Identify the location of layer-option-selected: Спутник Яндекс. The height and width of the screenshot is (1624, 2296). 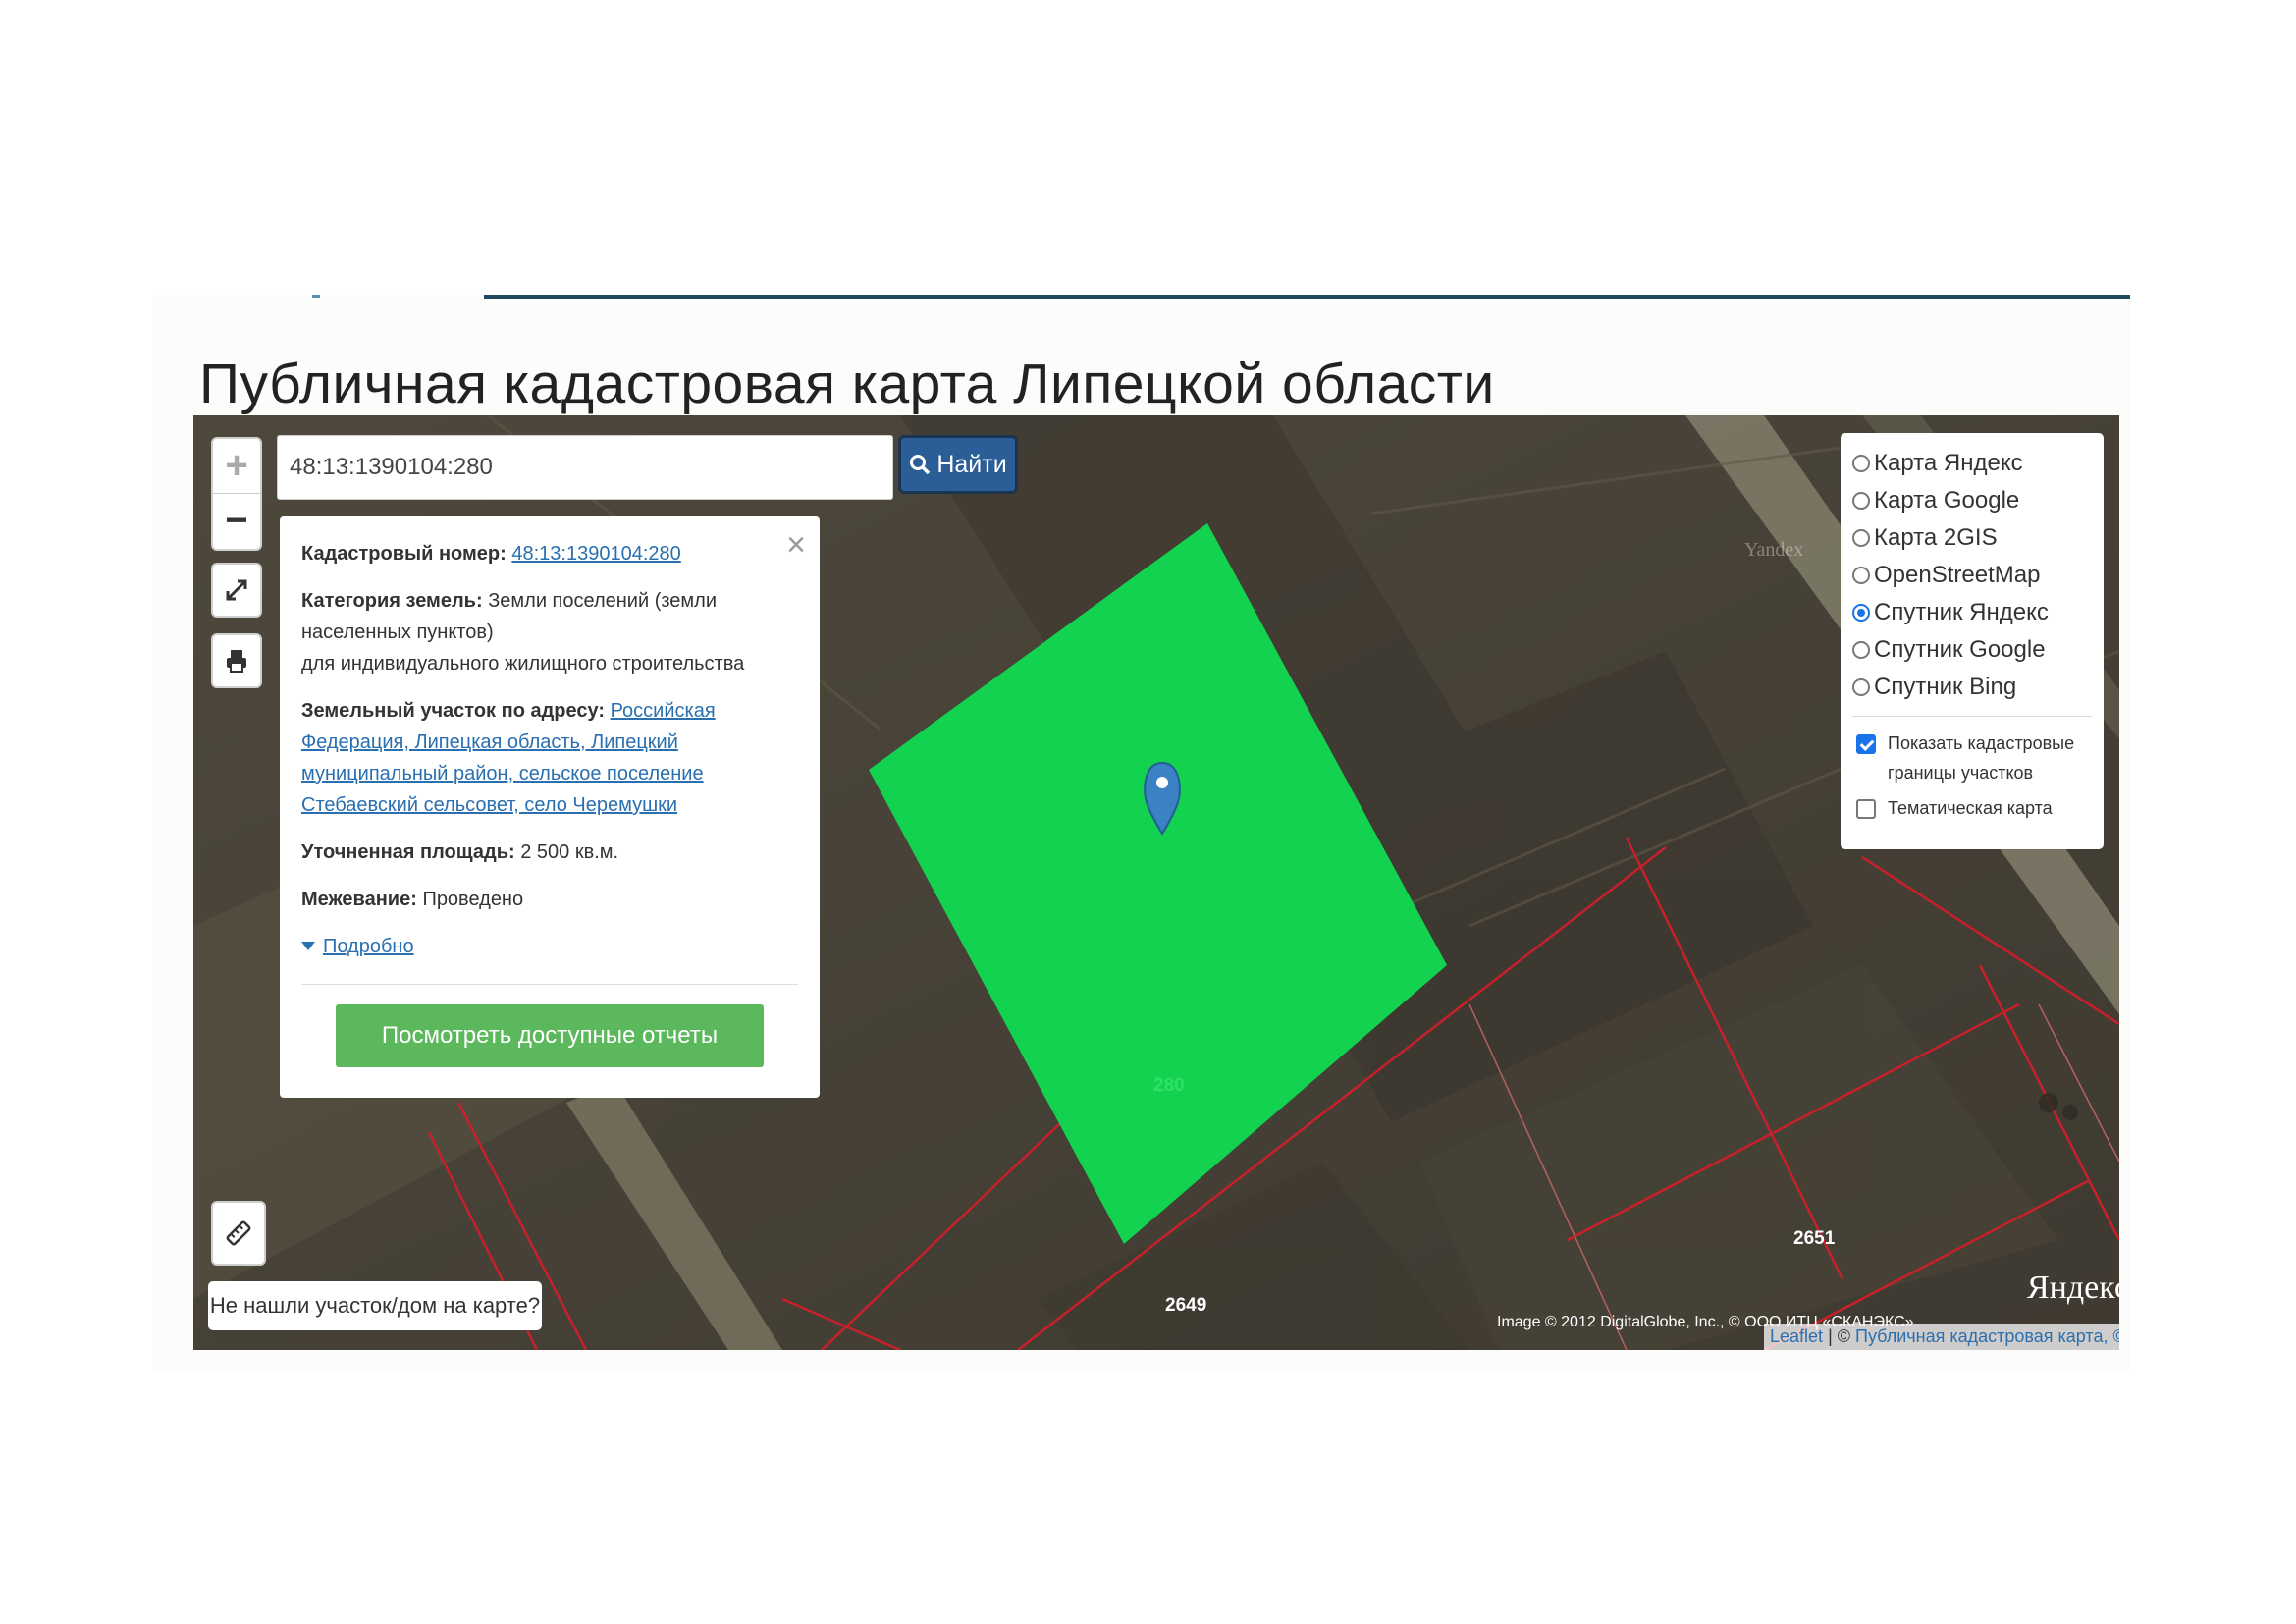
(1972, 612).